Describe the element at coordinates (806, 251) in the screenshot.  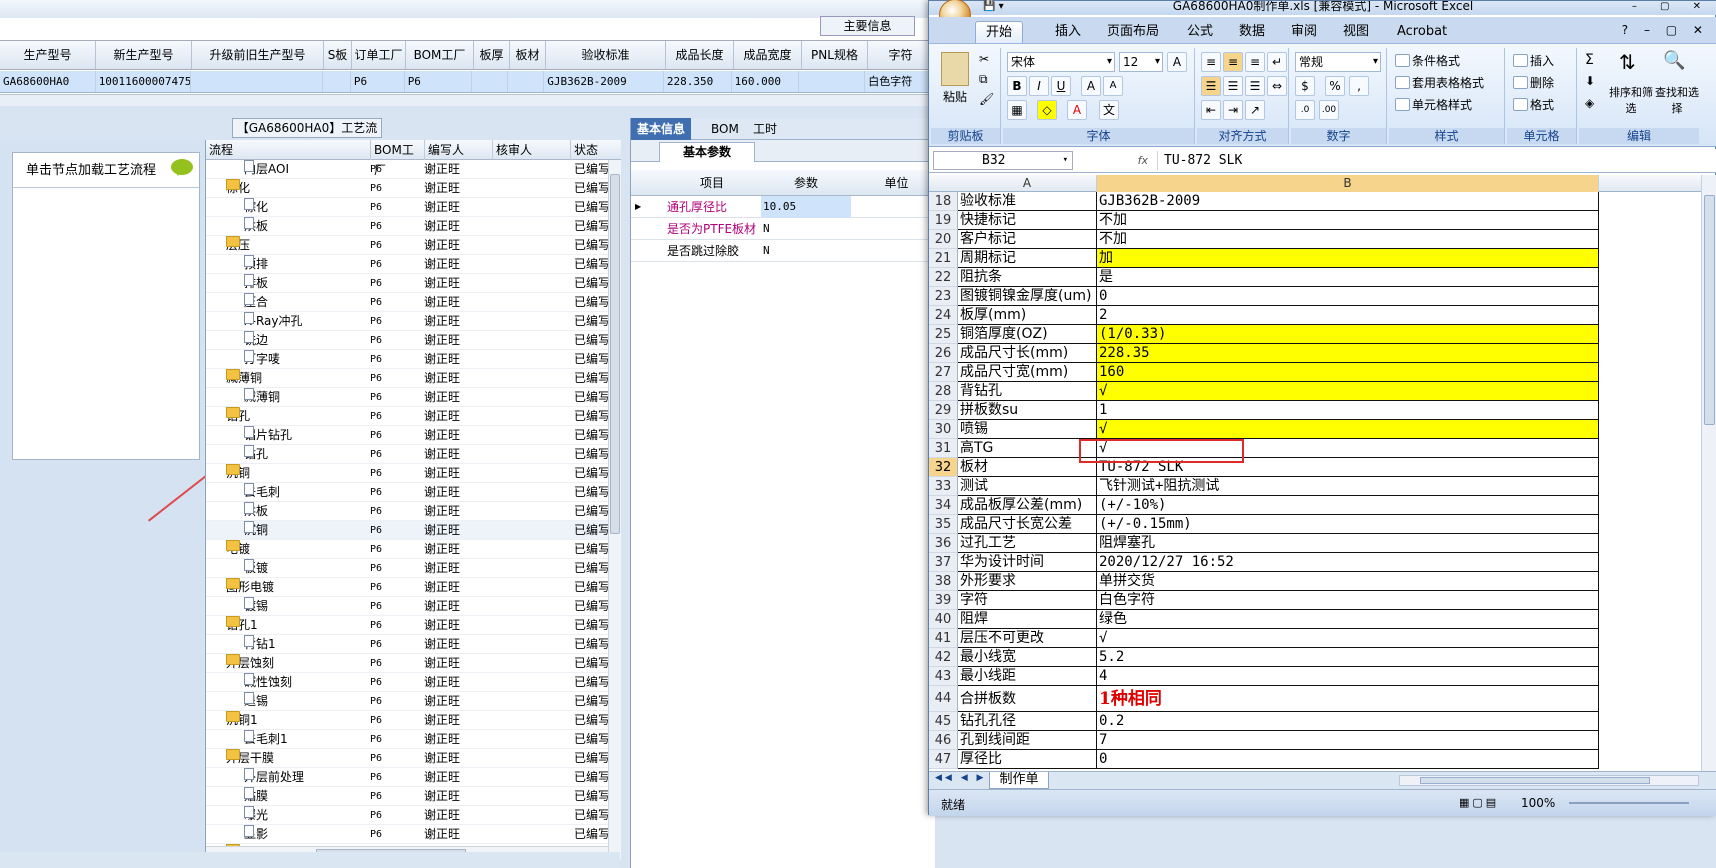
I see `parameter-value: N` at that location.